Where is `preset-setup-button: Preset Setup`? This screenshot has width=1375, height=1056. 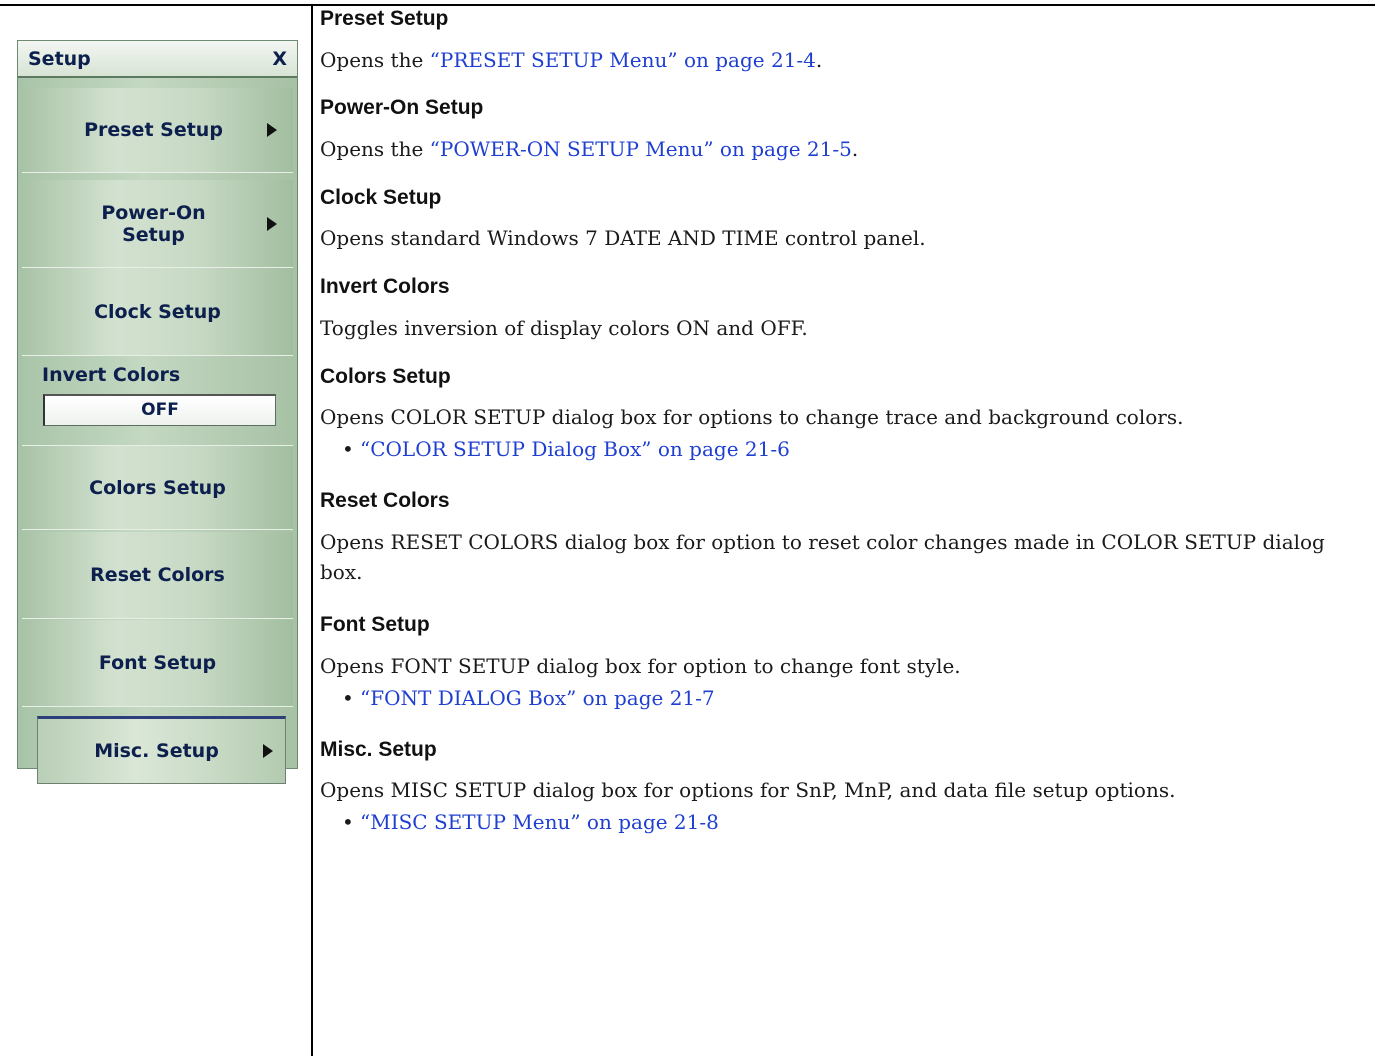 preset-setup-button: Preset Setup is located at coordinates (157, 130).